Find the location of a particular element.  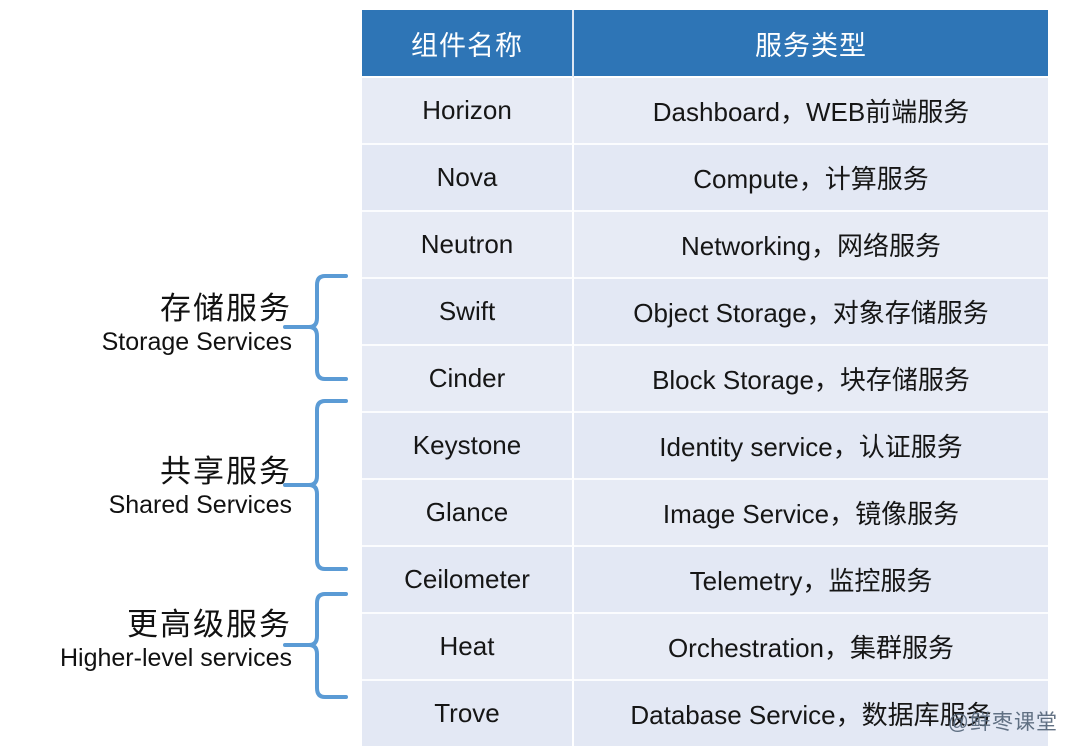

table-row: Ceilometer Telemetry，监控服务 is located at coordinates (705, 580).